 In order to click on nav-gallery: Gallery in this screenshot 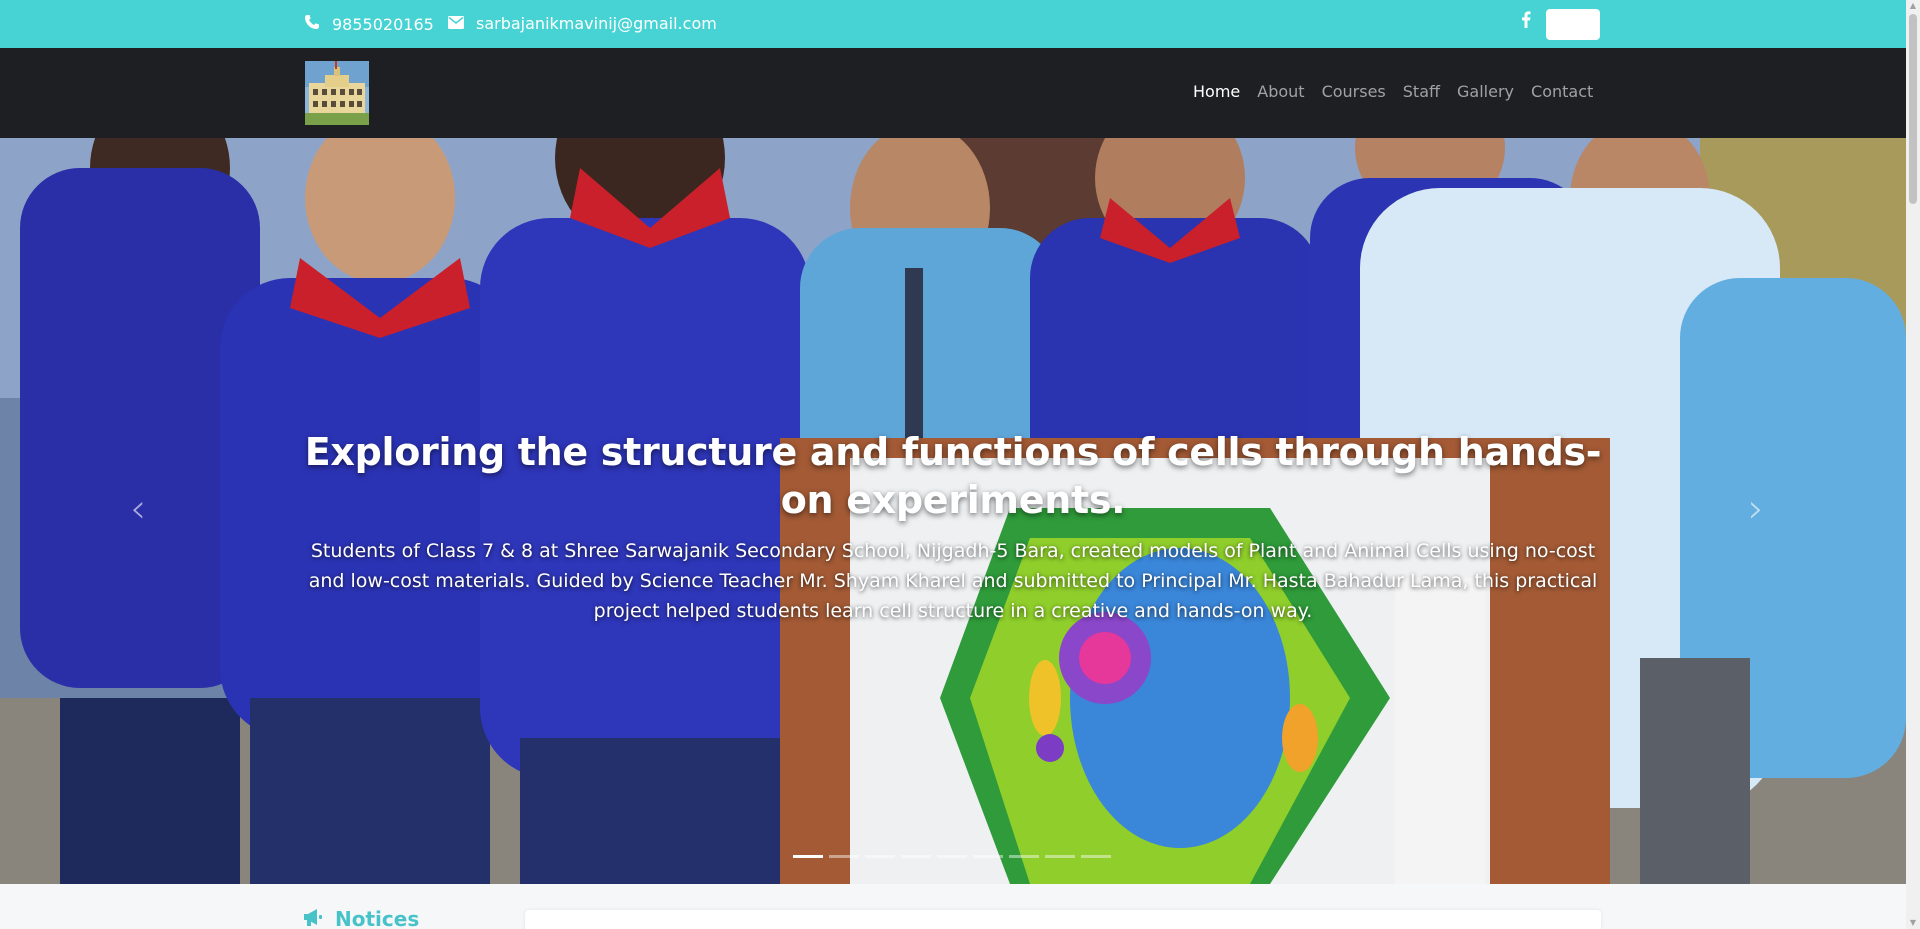, I will do `click(1485, 91)`.